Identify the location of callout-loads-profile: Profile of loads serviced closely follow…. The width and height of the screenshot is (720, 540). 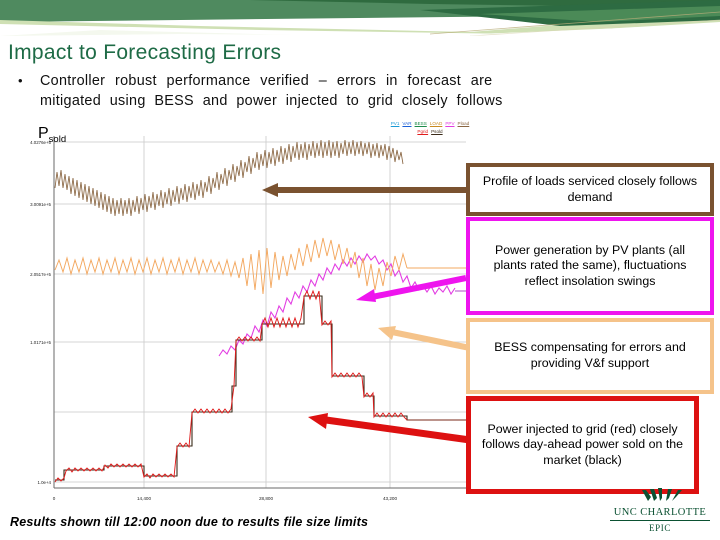
(590, 189).